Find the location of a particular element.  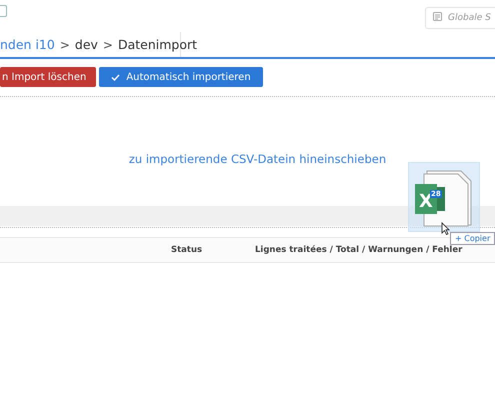

column-header: Lignes traitées / Total / Warnungen / Fehler is located at coordinates (358, 250).